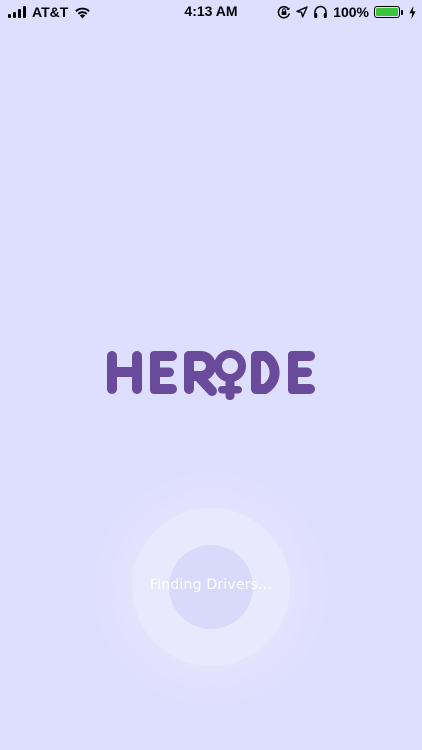 Image resolution: width=422 pixels, height=750 pixels. What do you see at coordinates (284, 12) in the screenshot?
I see `screen-lock-icon` at bounding box center [284, 12].